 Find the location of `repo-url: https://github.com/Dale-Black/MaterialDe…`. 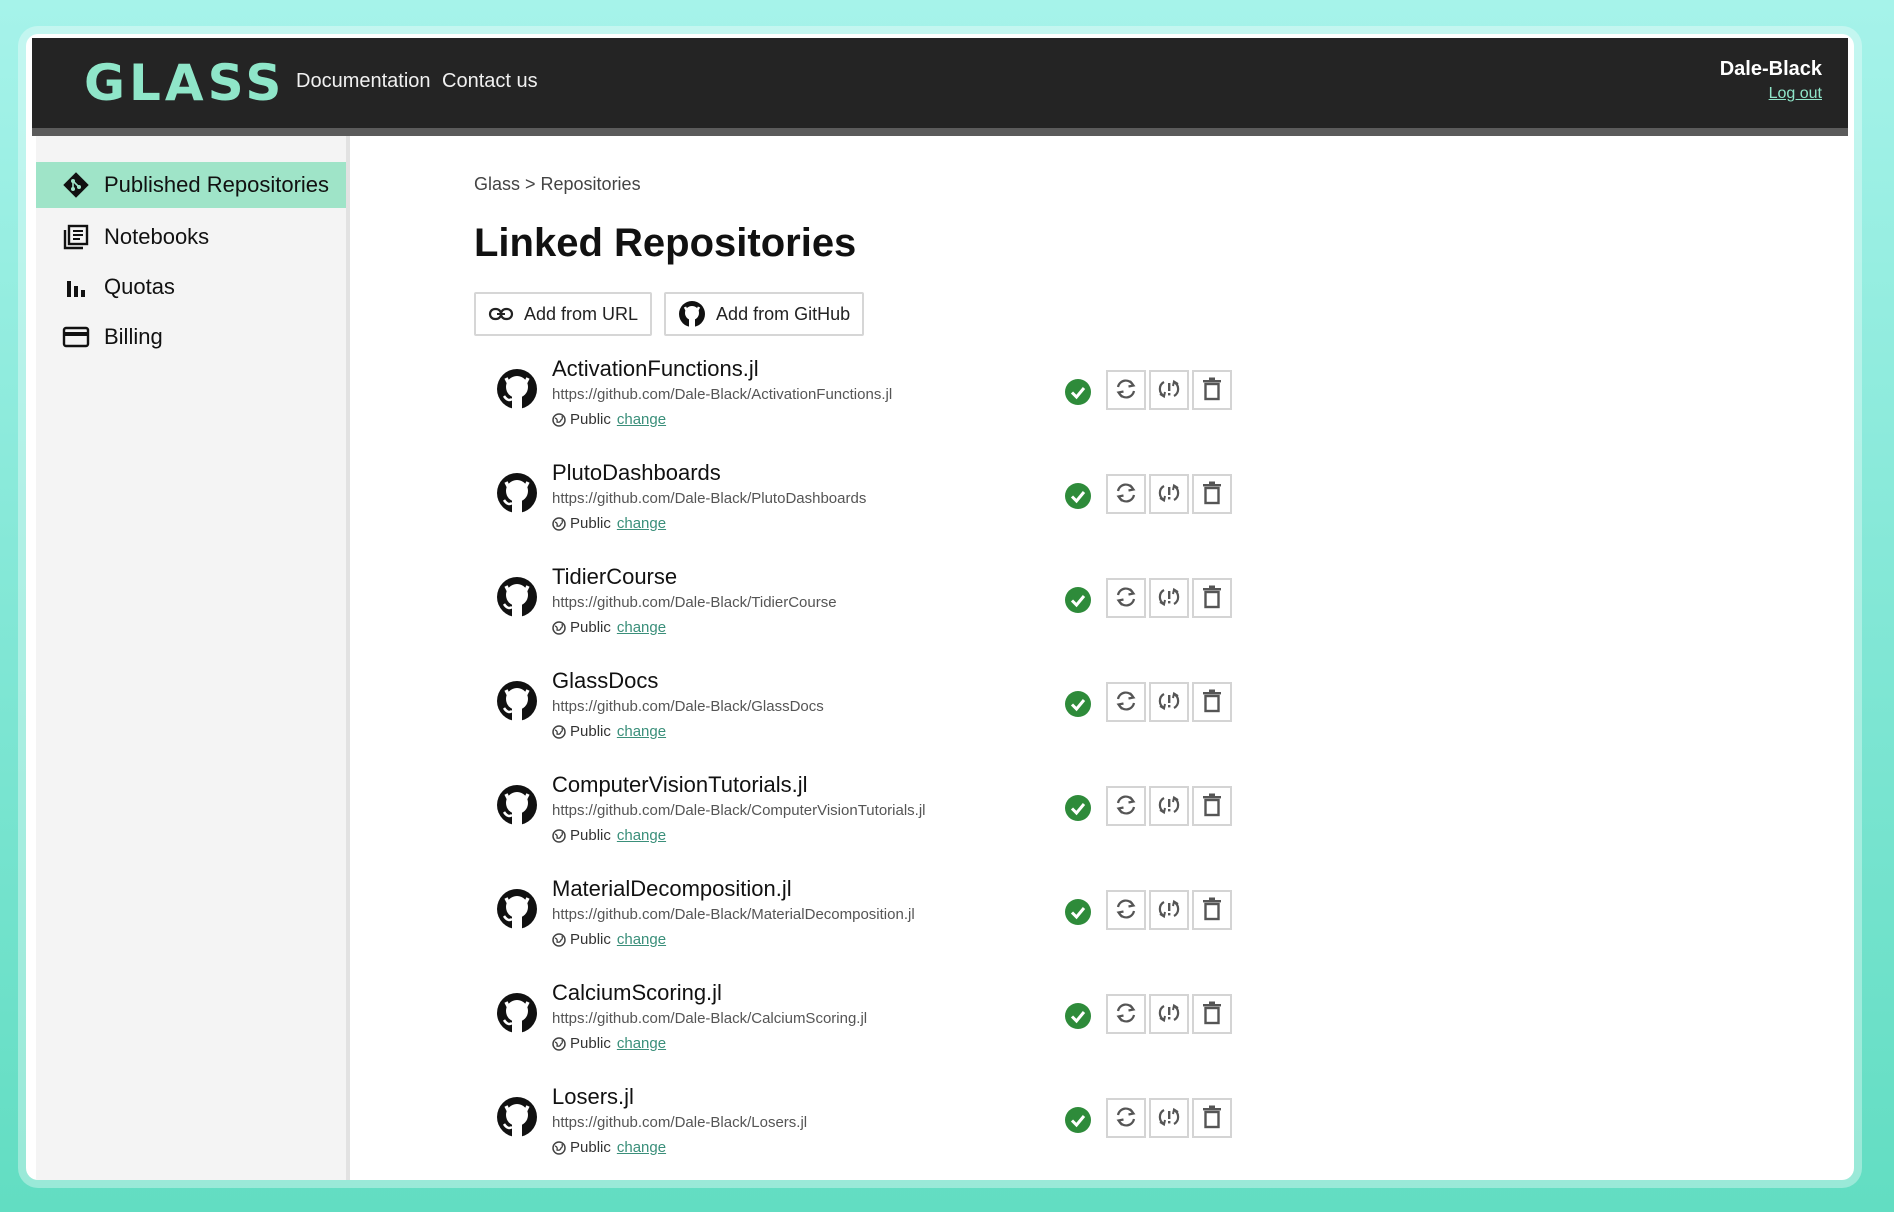

repo-url: https://github.com/Dale-Black/MaterialDe… is located at coordinates (733, 914).